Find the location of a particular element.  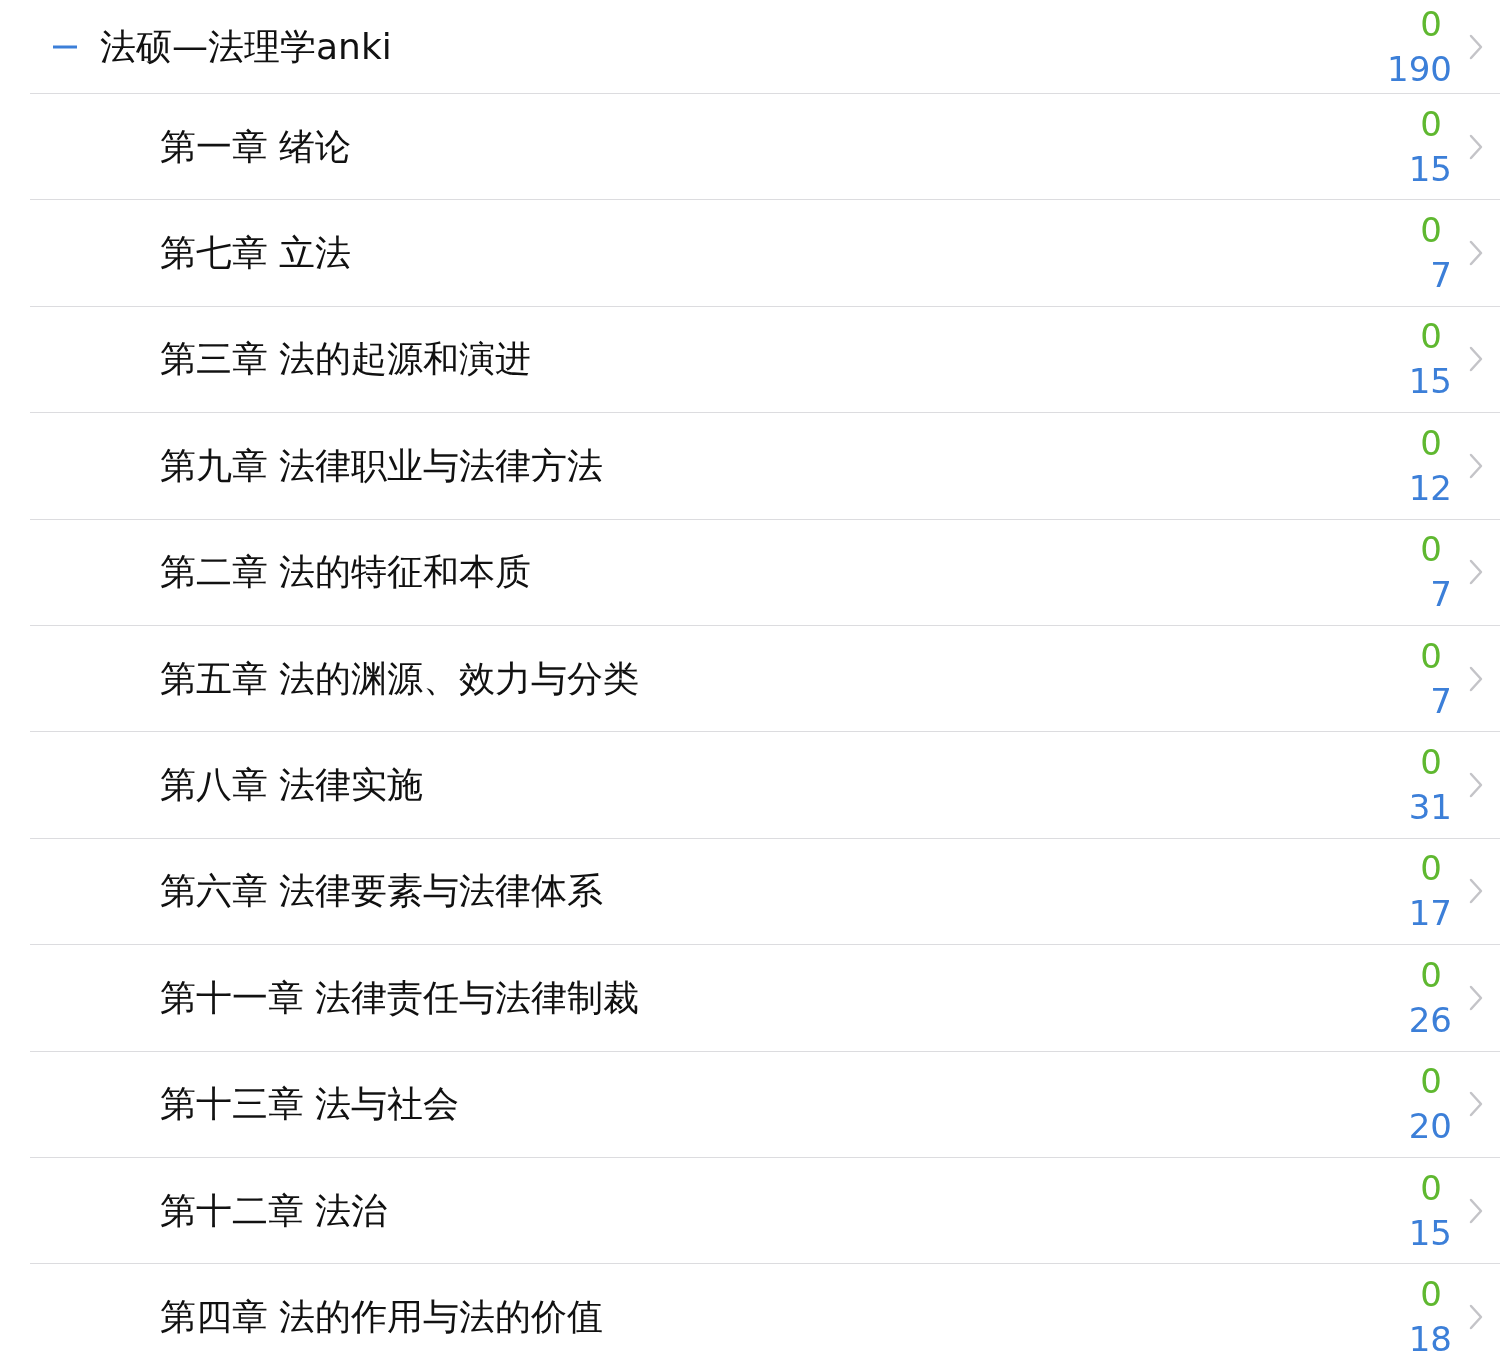

due-count: 20 is located at coordinates (1430, 1127).